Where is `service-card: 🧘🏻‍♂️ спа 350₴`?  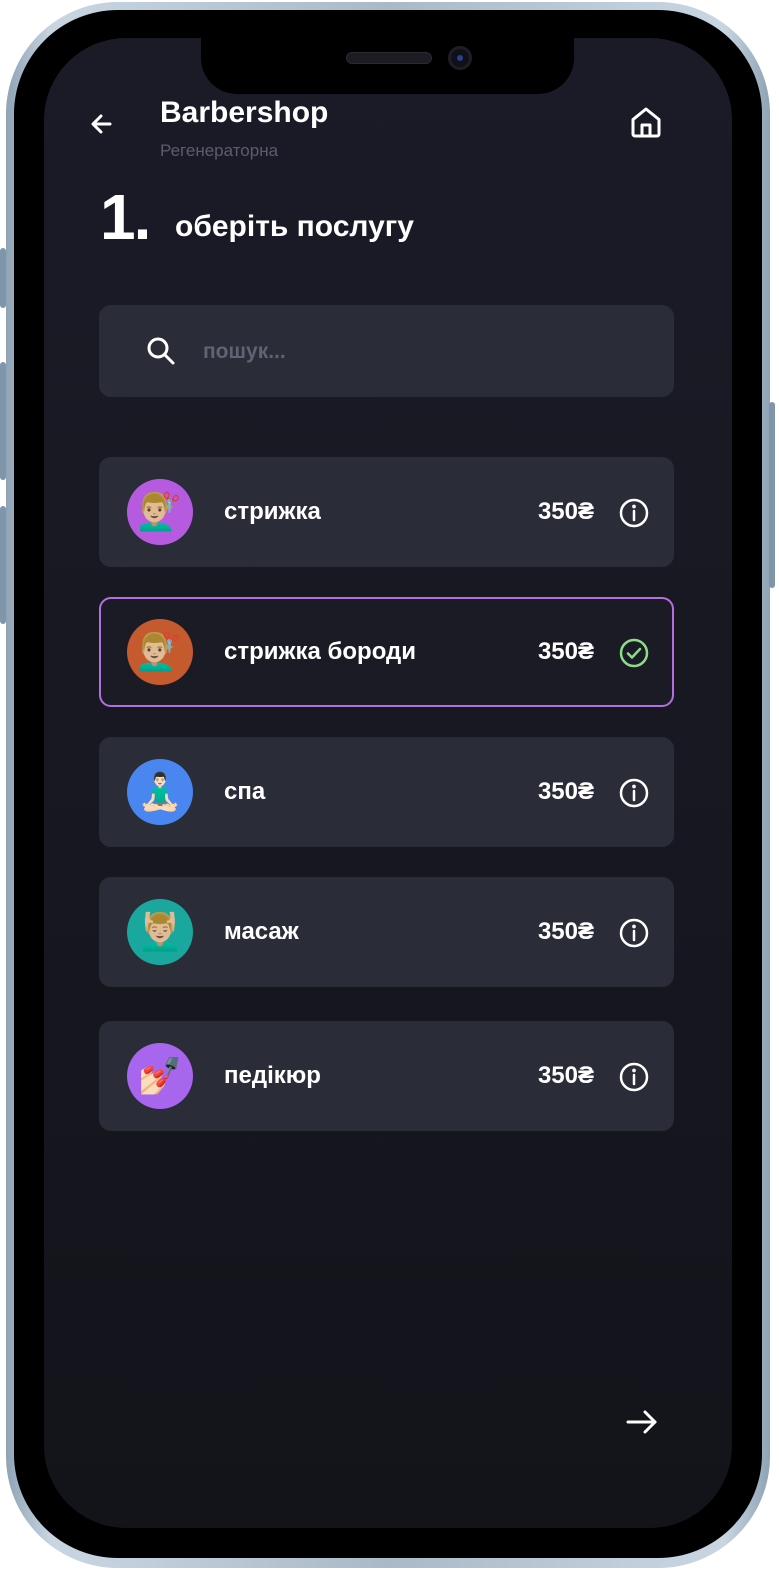 service-card: 🧘🏻‍♂️ спа 350₴ is located at coordinates (386, 792).